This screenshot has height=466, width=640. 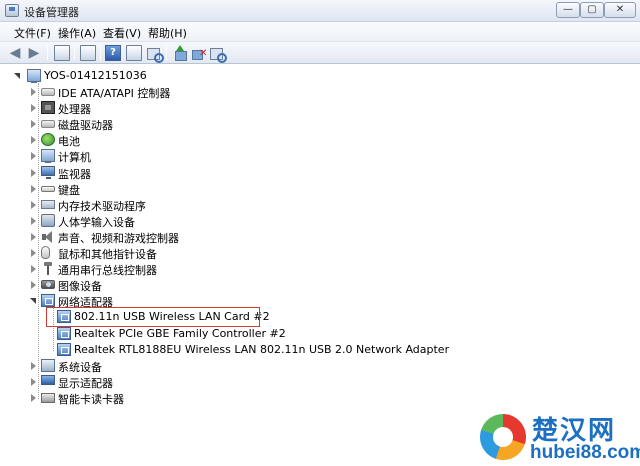 I want to click on close-button: ✕, so click(x=620, y=10).